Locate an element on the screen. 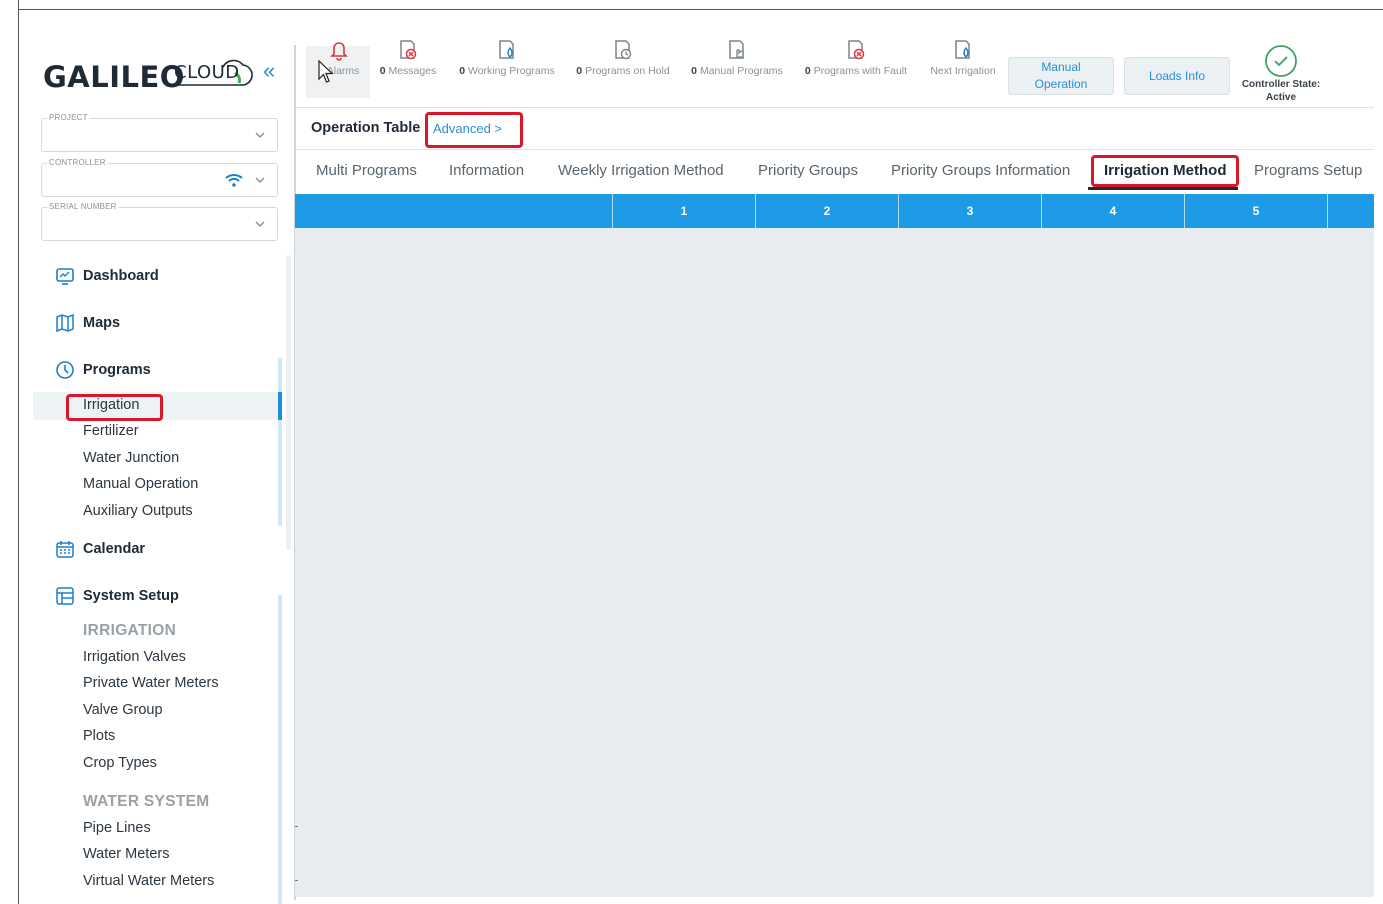 The height and width of the screenshot is (904, 1383). controller-state-value: Active is located at coordinates (1280, 97).